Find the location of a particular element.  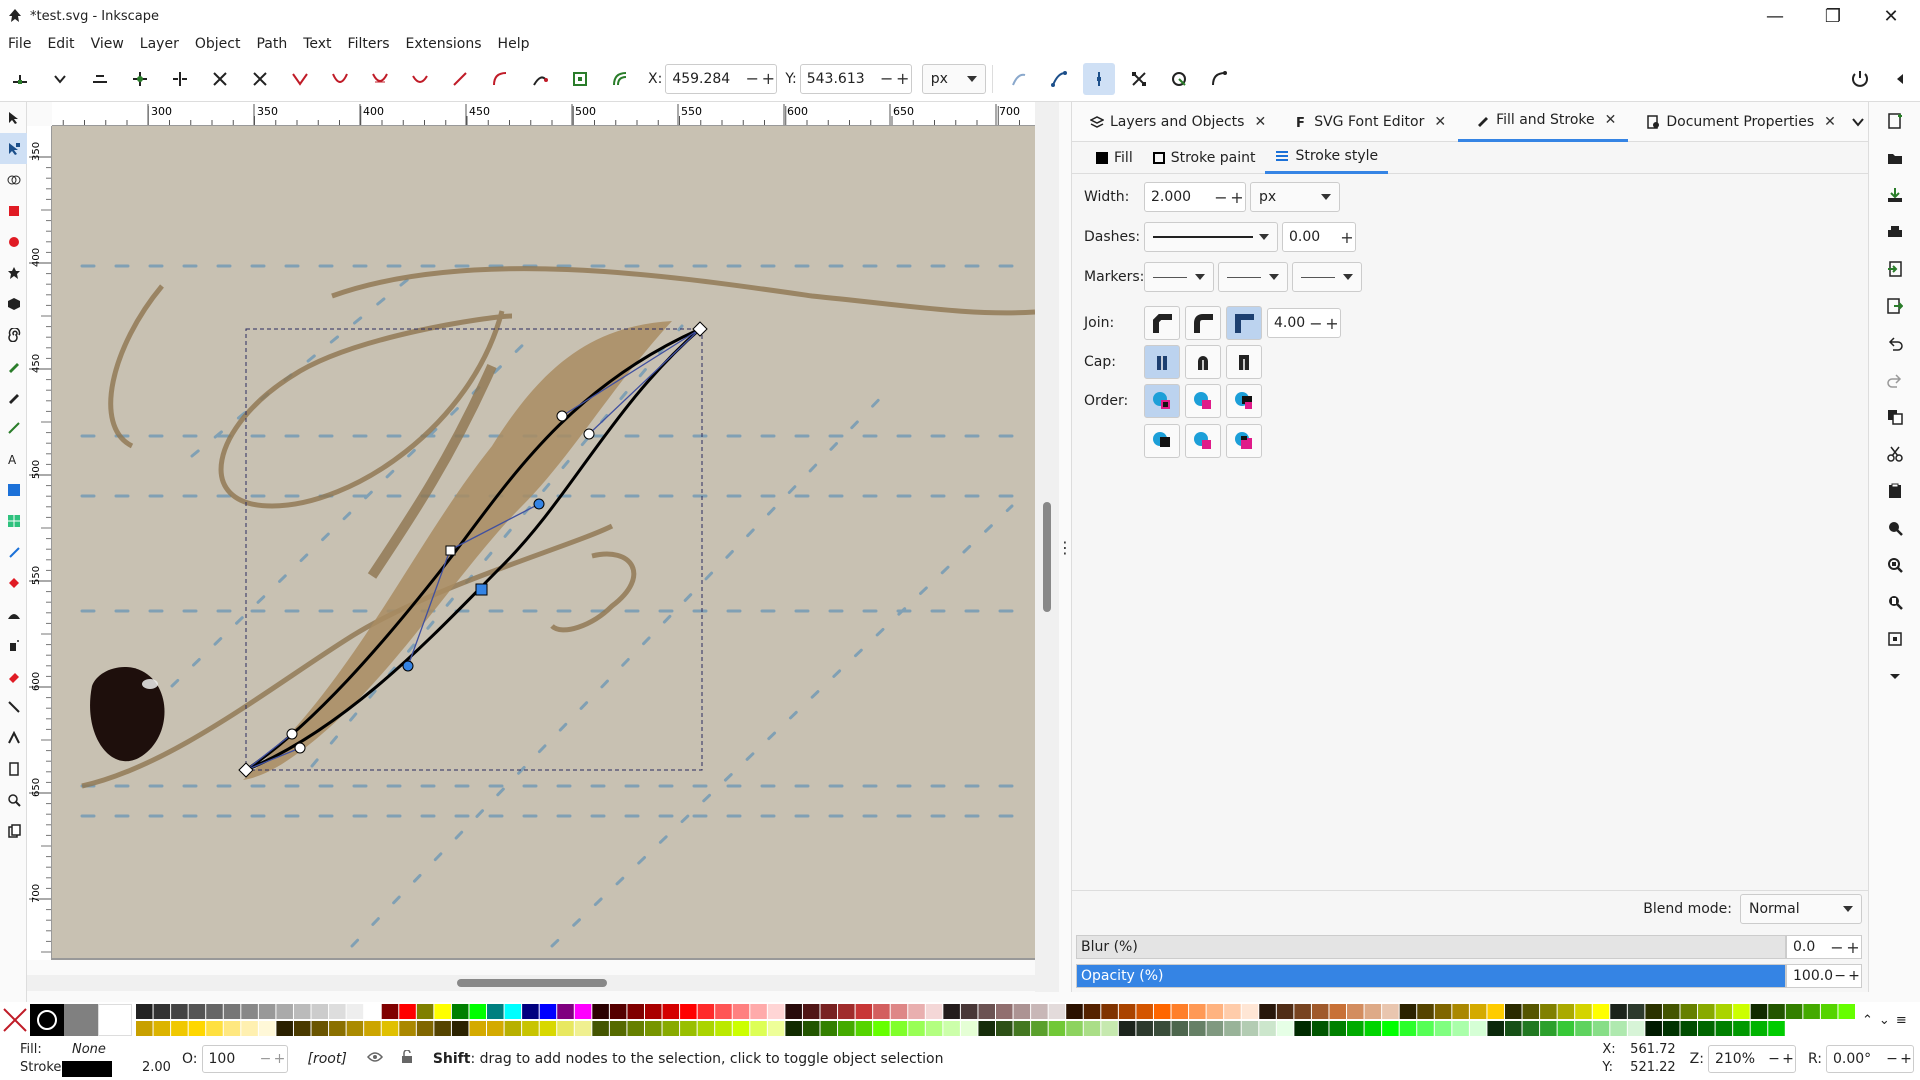

path-effect-icon is located at coordinates (620, 79).